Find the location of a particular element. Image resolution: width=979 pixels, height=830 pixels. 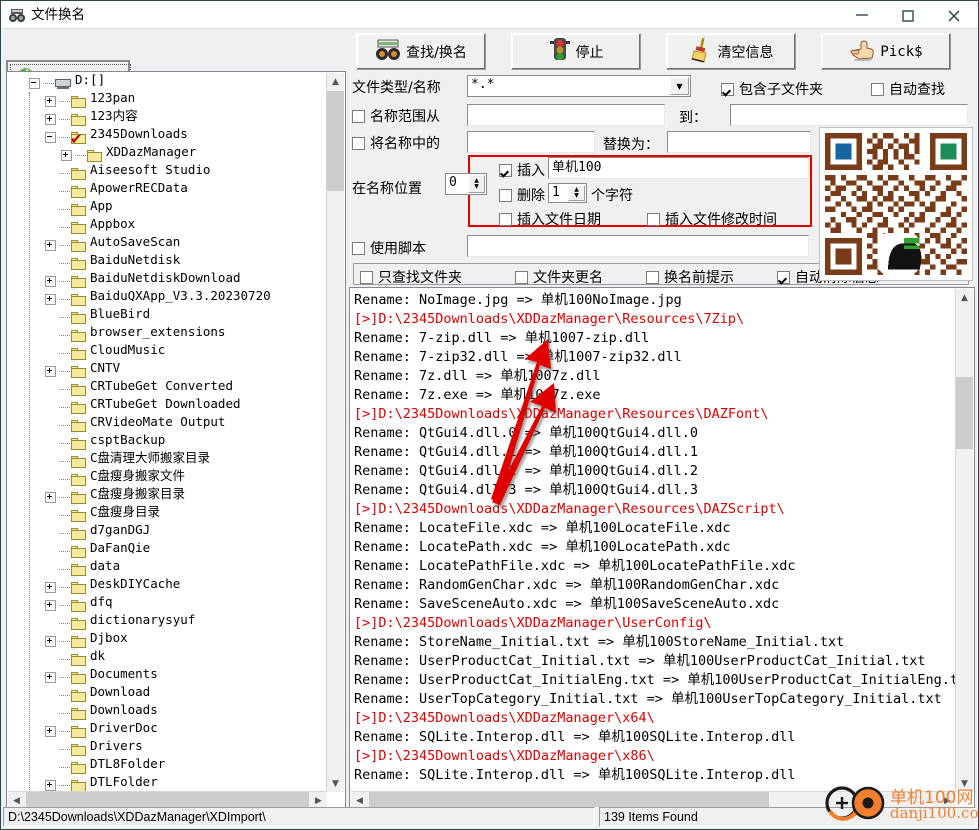

log-vertical-scrollbar: ▲ ▼ is located at coordinates (964, 540).